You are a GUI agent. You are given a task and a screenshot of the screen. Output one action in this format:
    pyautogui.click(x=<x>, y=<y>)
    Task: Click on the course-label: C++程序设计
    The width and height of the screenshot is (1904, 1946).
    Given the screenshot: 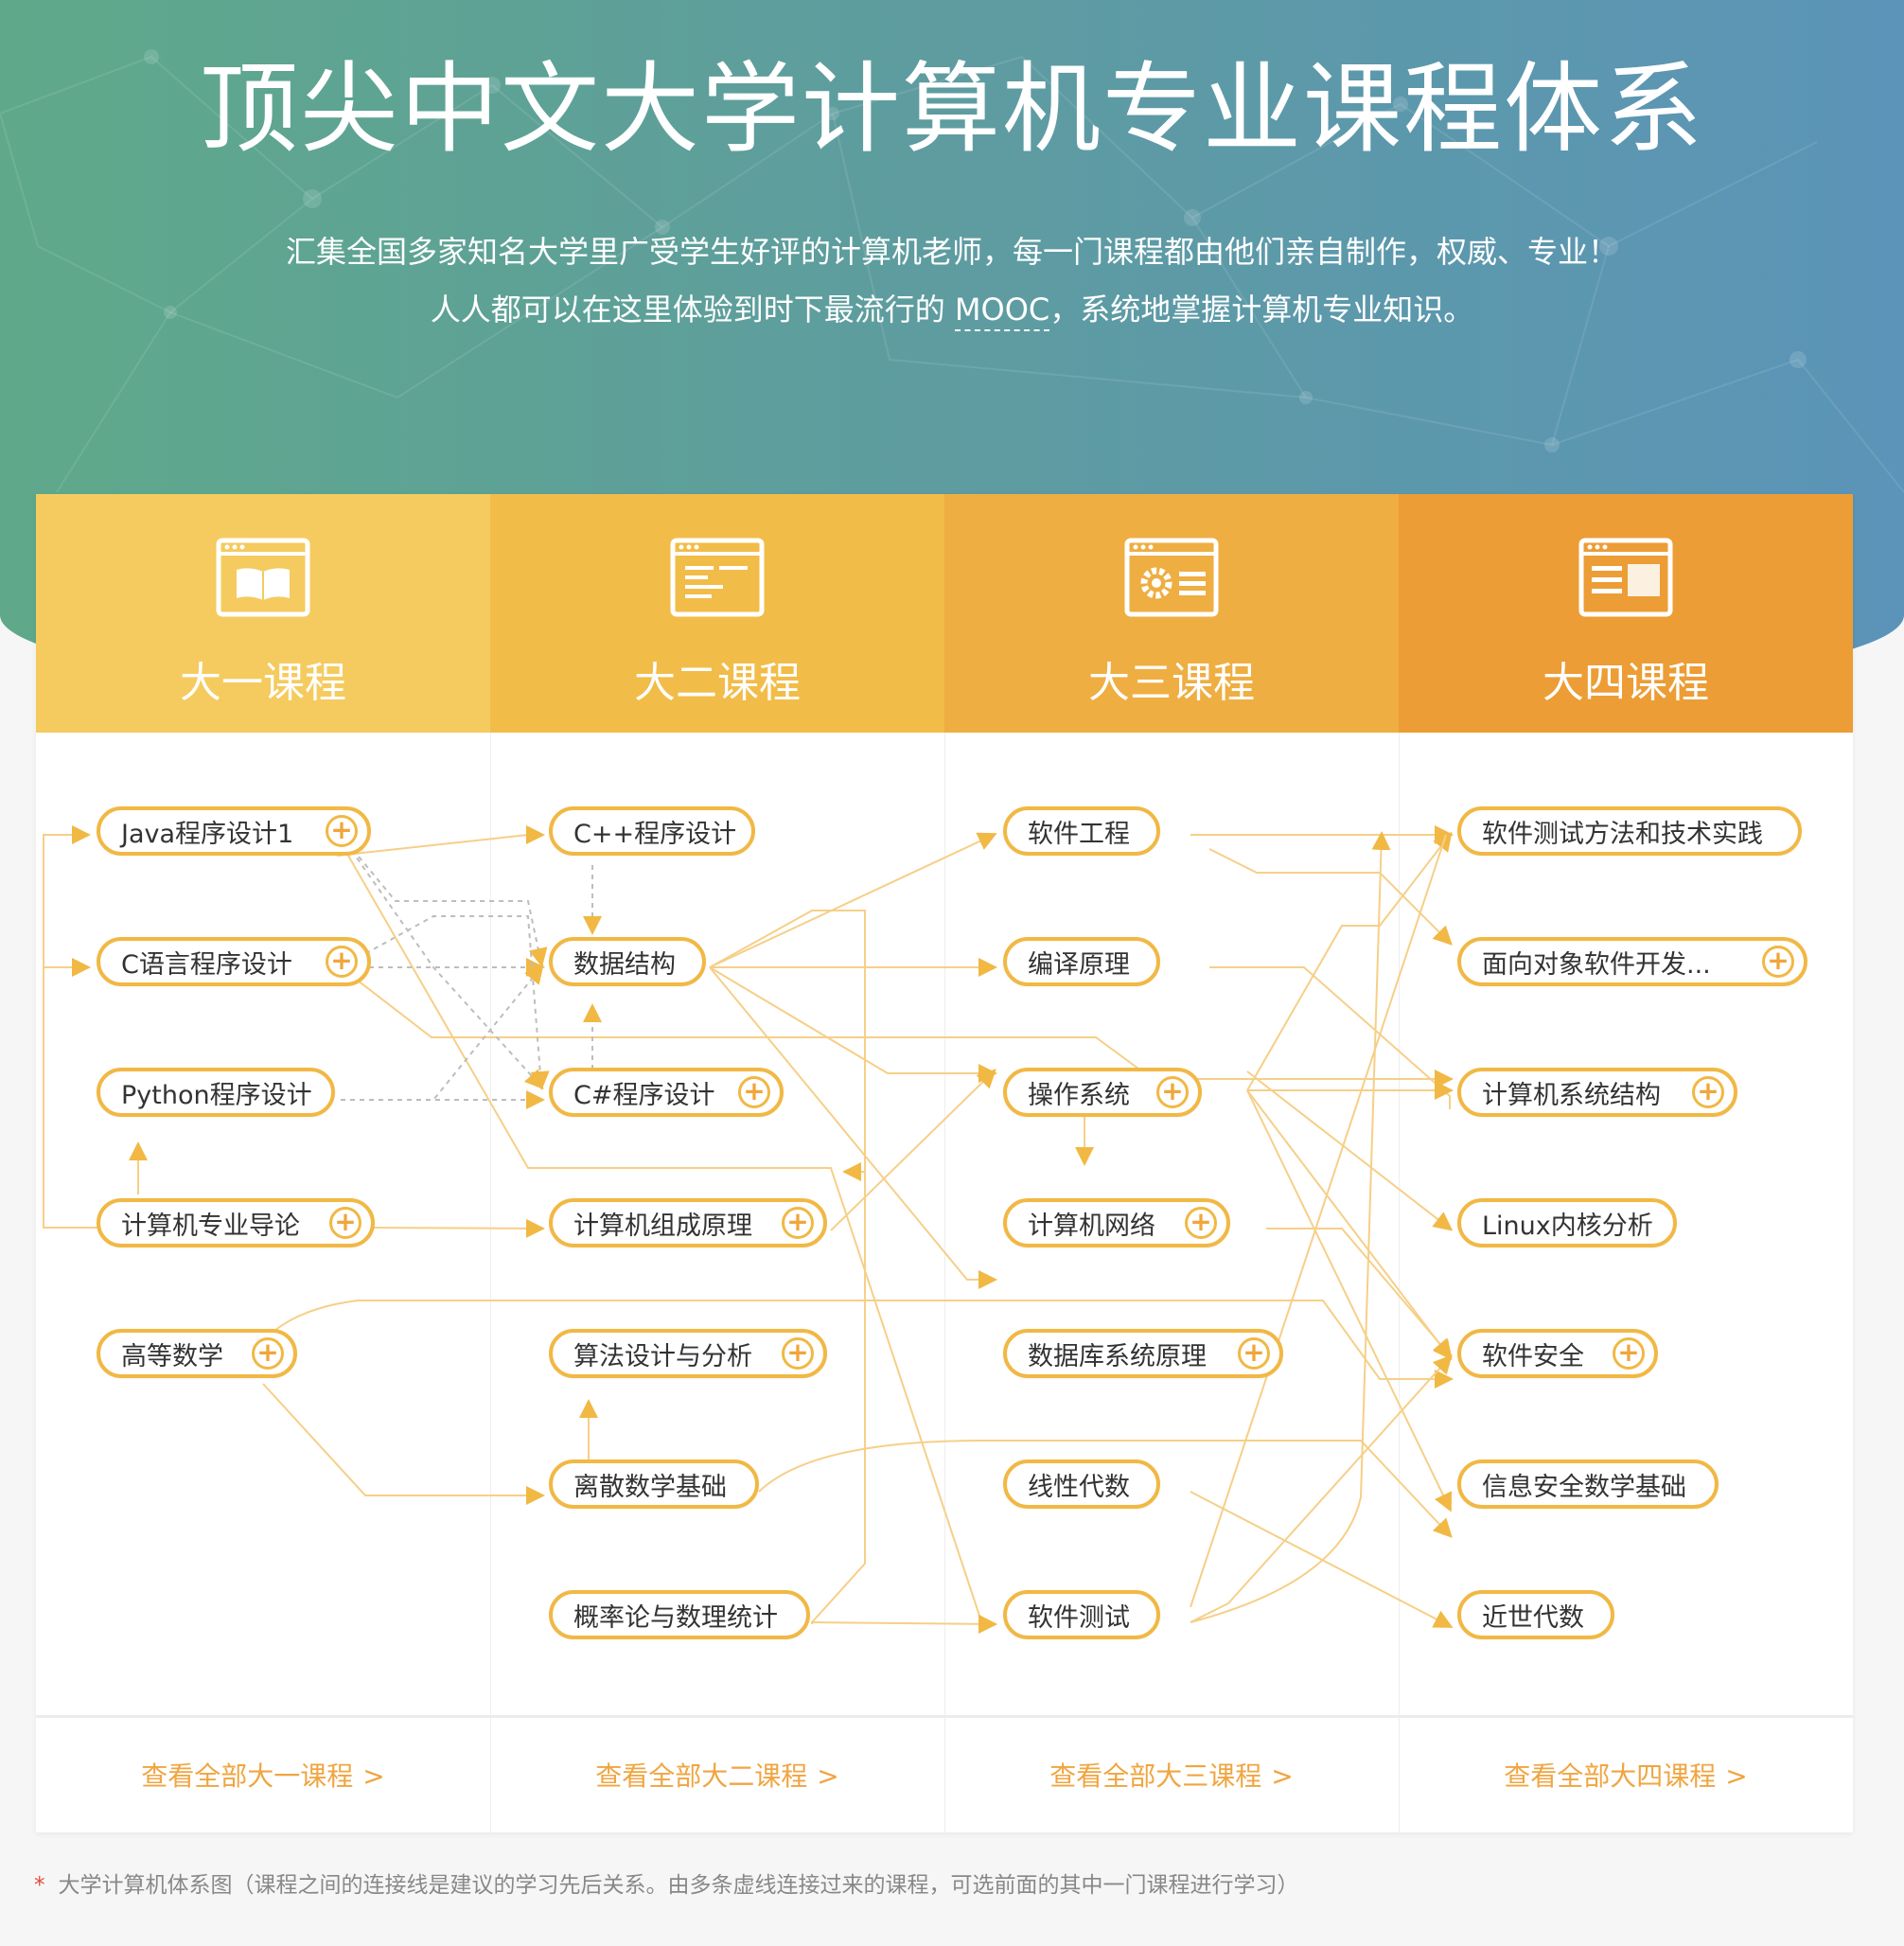 What is the action you would take?
    pyautogui.click(x=655, y=834)
    